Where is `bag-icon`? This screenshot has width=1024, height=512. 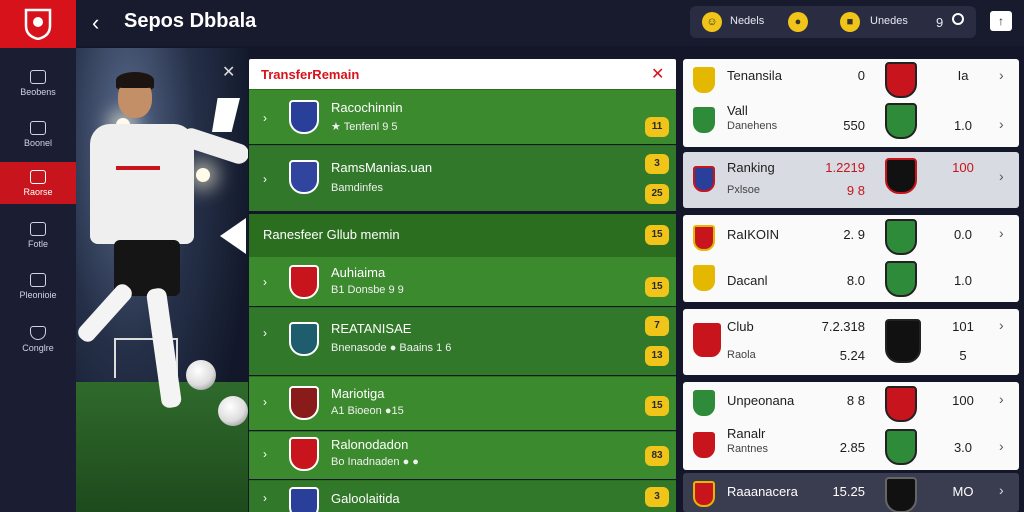 bag-icon is located at coordinates (38, 127).